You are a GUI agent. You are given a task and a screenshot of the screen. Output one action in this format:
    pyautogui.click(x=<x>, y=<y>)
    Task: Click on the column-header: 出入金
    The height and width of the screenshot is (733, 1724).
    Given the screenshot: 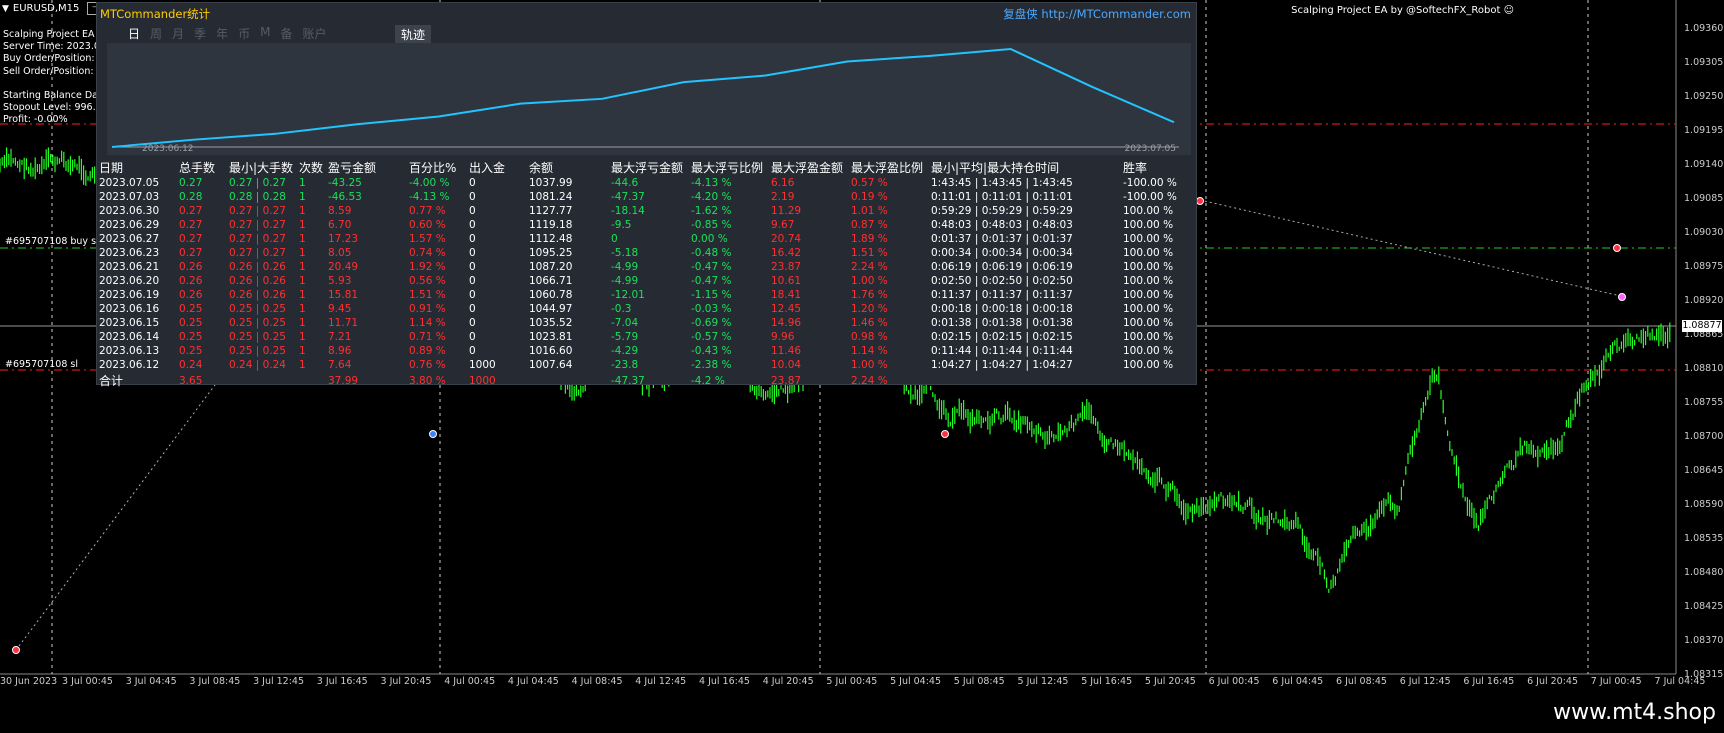 What is the action you would take?
    pyautogui.click(x=487, y=168)
    